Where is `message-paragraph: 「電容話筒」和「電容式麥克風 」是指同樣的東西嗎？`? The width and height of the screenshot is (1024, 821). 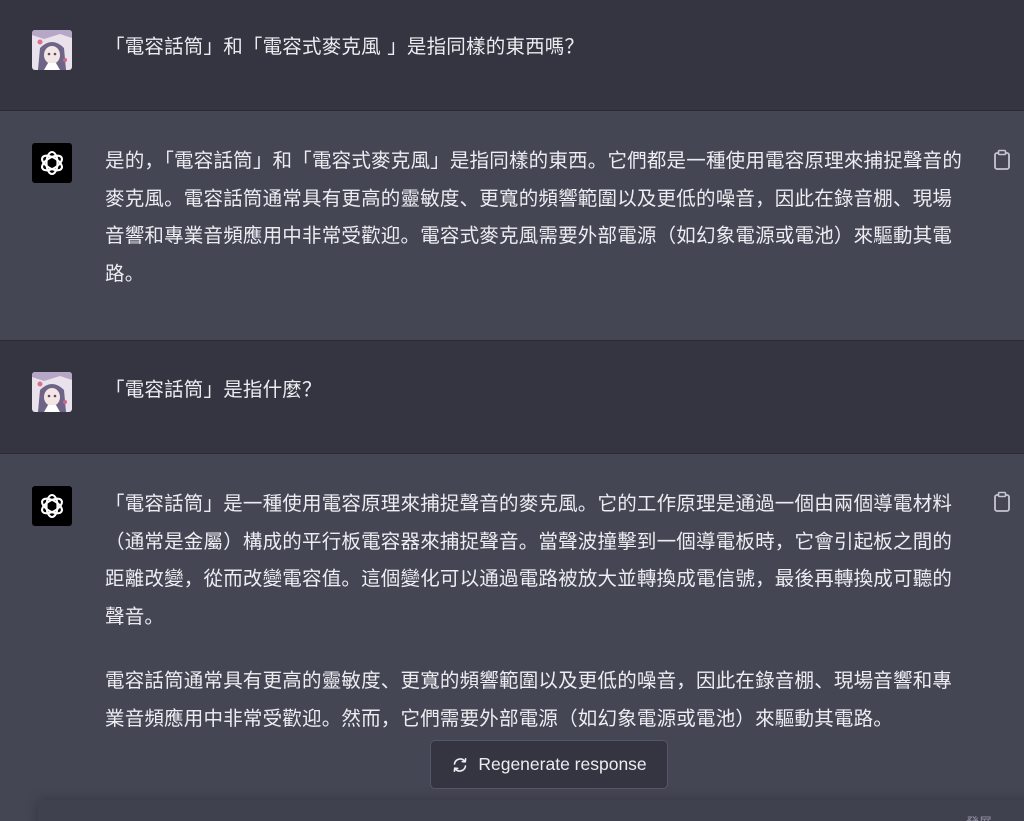
message-paragraph: 「電容話筒」和「電容式麥克風 」是指同樣的東西嗎？ is located at coordinates (345, 46).